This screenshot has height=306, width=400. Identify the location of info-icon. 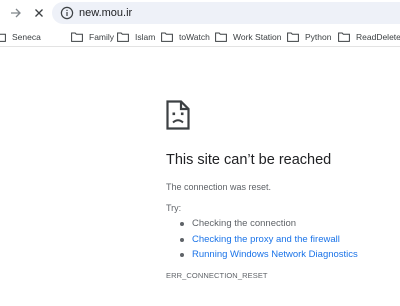
(67, 13).